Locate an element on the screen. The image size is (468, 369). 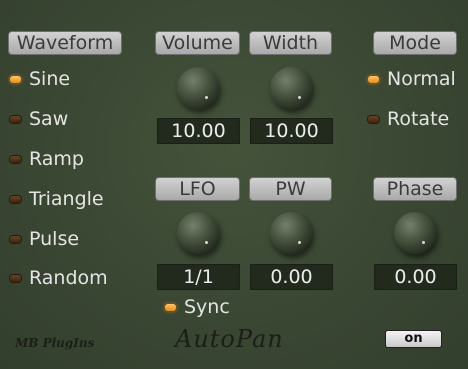
width-knob-indicator is located at coordinates (299, 97).